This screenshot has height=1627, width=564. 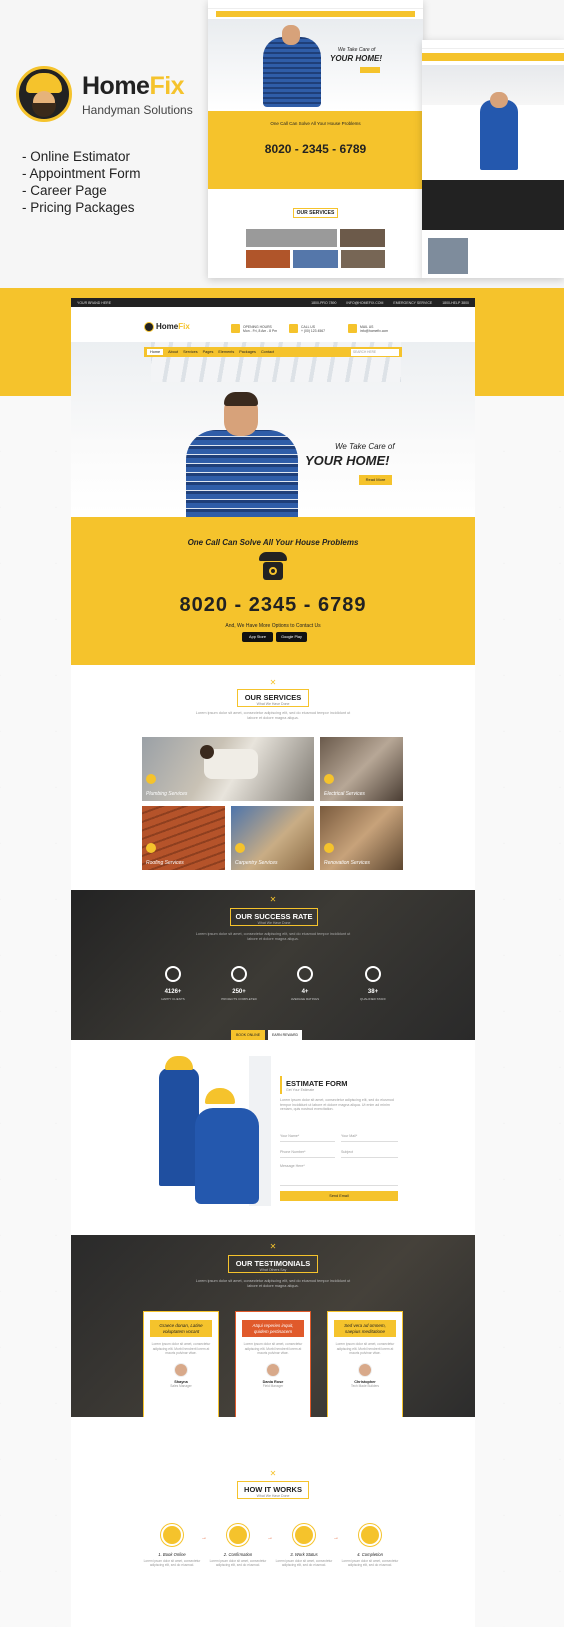 What do you see at coordinates (323, 303) in the screenshot?
I see `top-bar-phone: 1800-PRO 7890` at bounding box center [323, 303].